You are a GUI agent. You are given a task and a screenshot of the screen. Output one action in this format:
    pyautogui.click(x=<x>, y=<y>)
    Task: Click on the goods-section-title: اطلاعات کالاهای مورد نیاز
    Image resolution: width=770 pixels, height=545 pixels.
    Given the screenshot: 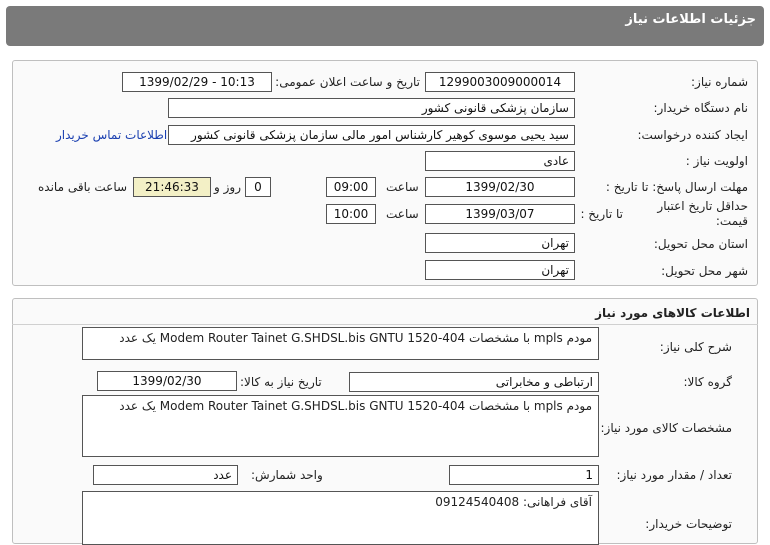 What is the action you would take?
    pyautogui.click(x=672, y=313)
    